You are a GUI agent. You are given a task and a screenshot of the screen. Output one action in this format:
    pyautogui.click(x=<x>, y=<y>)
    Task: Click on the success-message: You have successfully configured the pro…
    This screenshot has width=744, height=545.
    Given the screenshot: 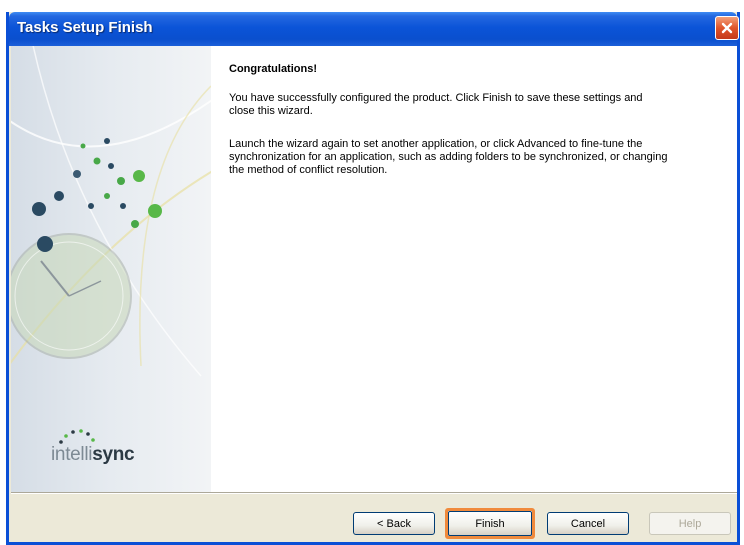 What is the action you would take?
    pyautogui.click(x=436, y=104)
    